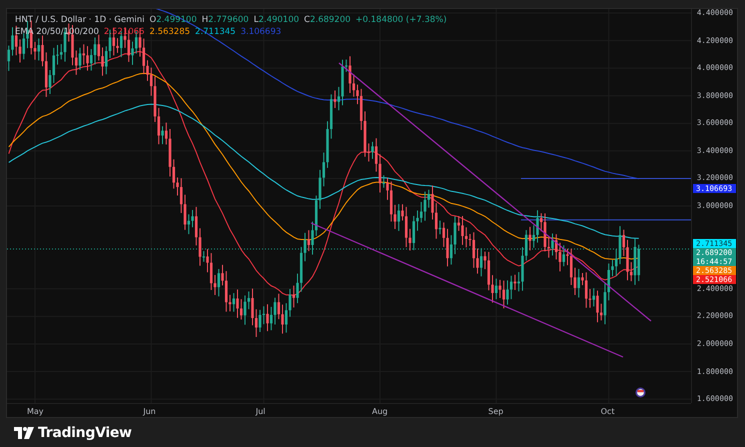 The image size is (745, 447). Describe the element at coordinates (149, 412) in the screenshot. I see `time-axis-label: Jun` at that location.